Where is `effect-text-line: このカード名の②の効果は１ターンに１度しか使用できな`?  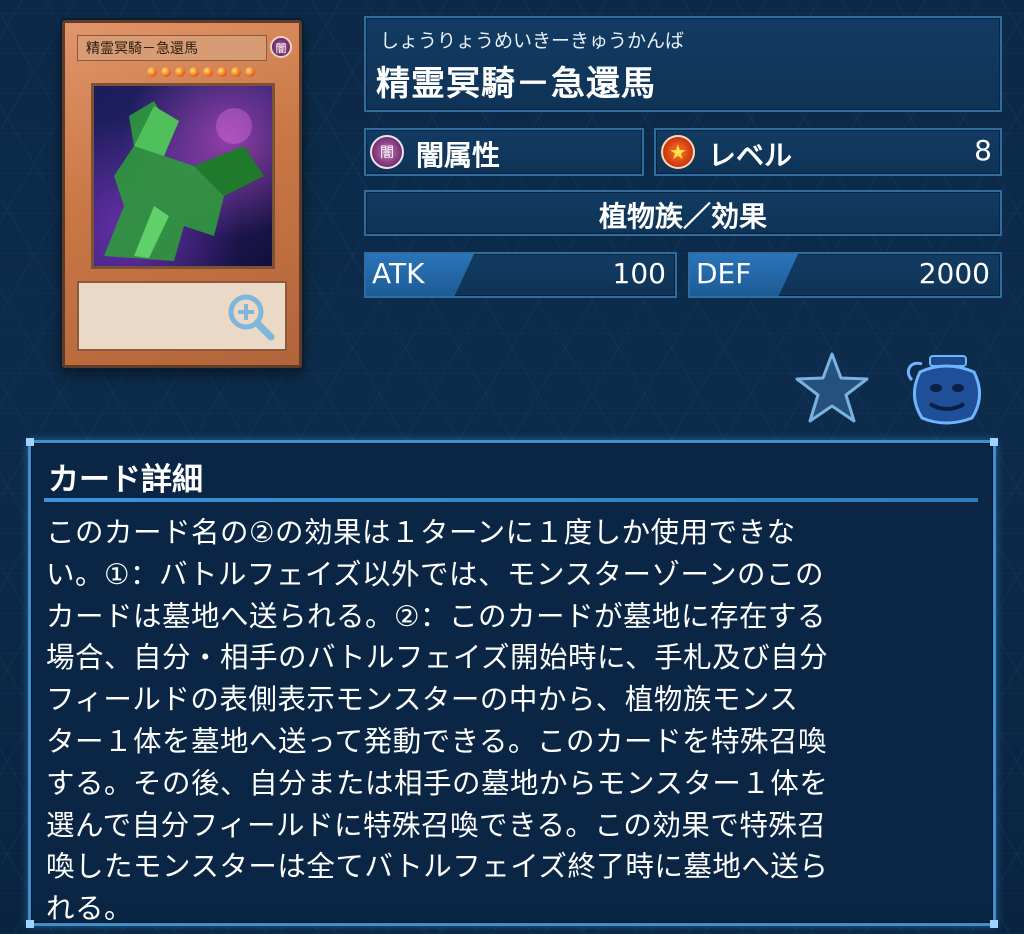
effect-text-line: このカード名の②の効果は１ターンに１度しか使用できな is located at coordinates (421, 532).